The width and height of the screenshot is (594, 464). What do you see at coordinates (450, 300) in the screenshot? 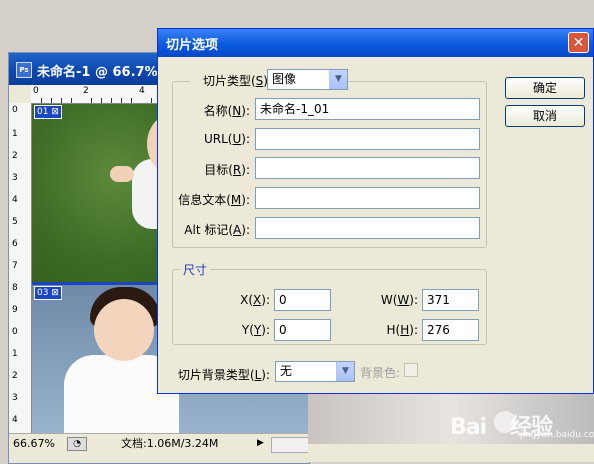
I see `w-field: 371` at bounding box center [450, 300].